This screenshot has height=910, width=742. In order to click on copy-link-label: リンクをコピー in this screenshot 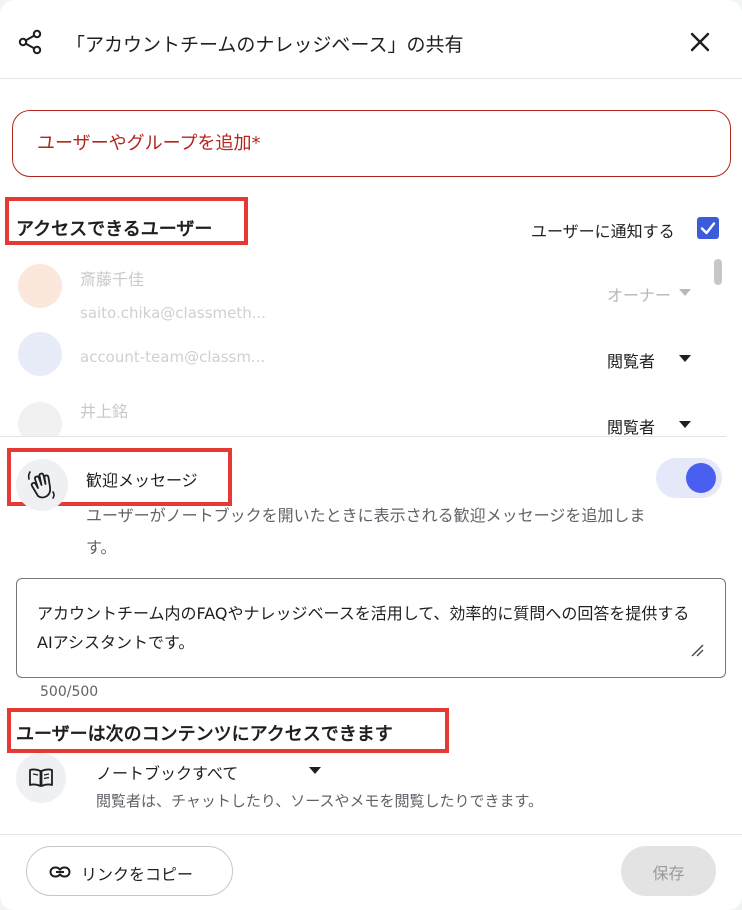, I will do `click(137, 874)`.